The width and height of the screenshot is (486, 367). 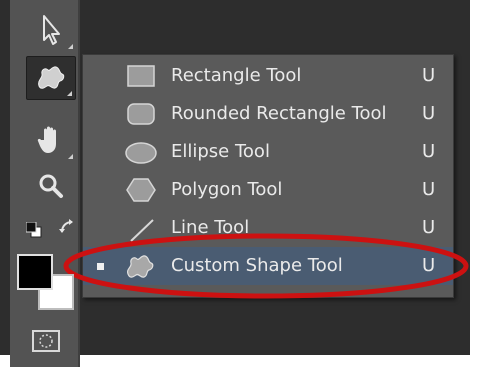 I want to click on move-arrow-icon, so click(x=51, y=30).